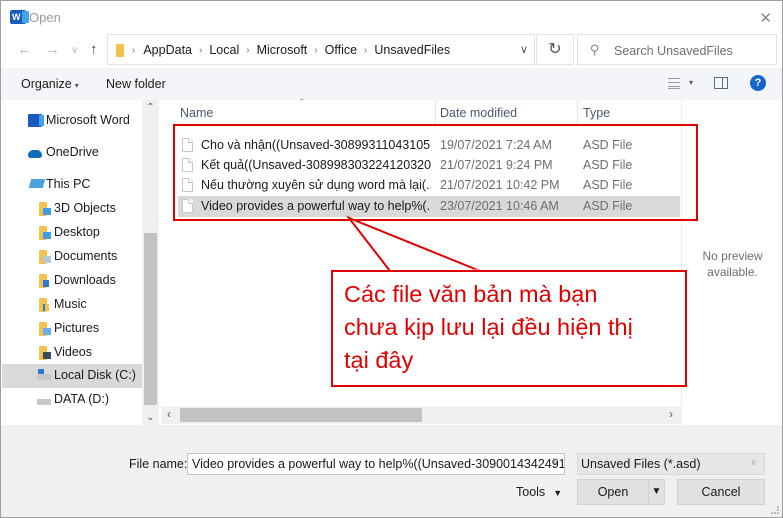  What do you see at coordinates (674, 83) in the screenshot?
I see `view-options-icon` at bounding box center [674, 83].